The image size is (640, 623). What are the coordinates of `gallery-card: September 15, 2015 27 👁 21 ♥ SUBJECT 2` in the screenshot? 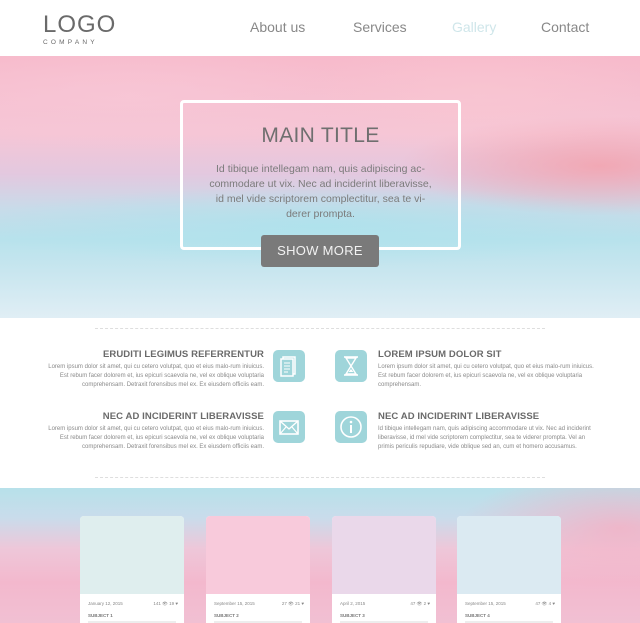 It's located at (258, 569).